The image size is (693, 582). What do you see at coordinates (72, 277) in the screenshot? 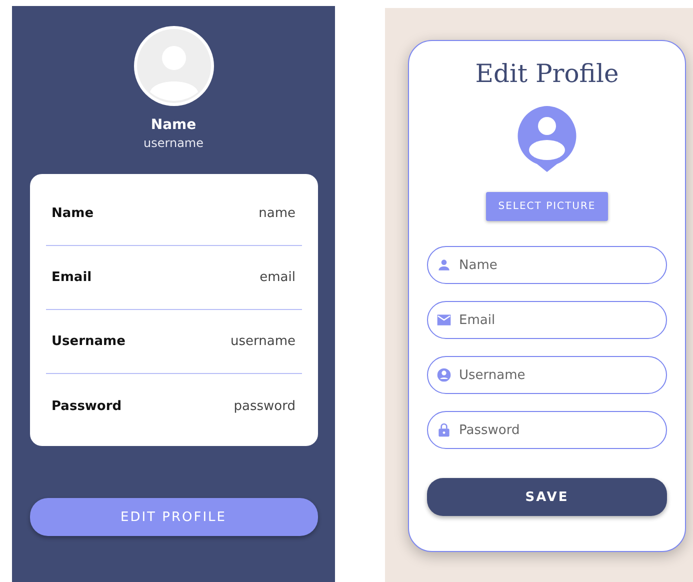
I see `detail-label: Email` at bounding box center [72, 277].